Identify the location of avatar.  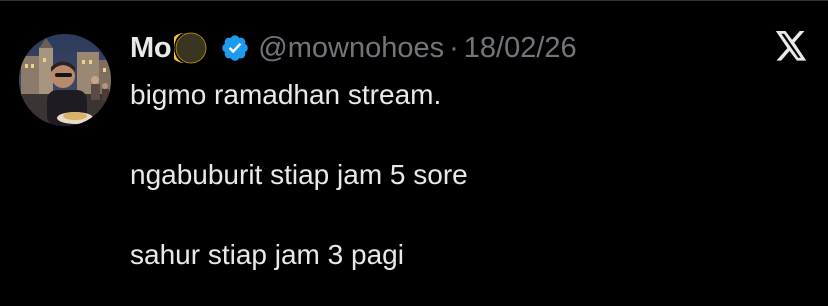
(65, 80).